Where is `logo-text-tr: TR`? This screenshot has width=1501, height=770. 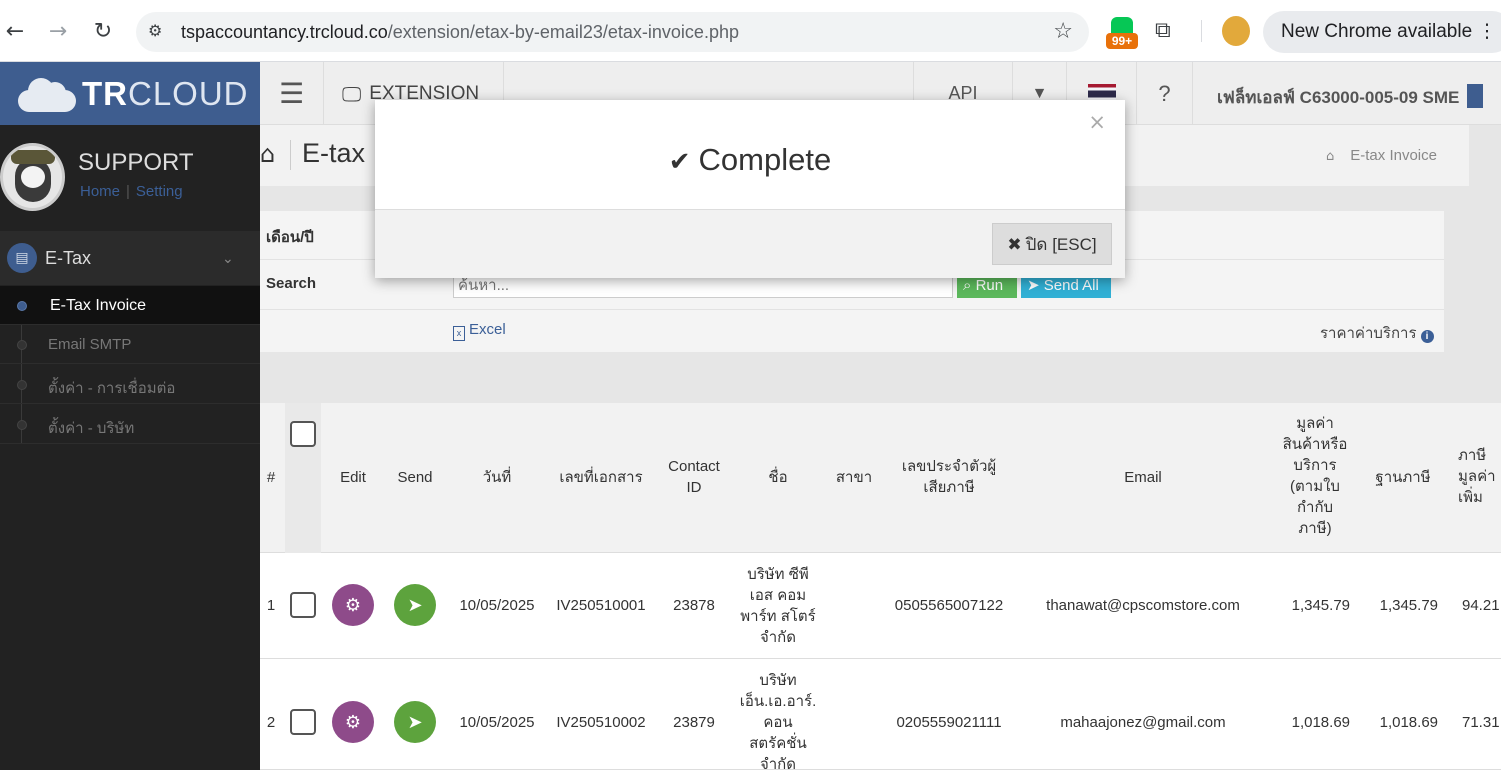 logo-text-tr: TR is located at coordinates (105, 93).